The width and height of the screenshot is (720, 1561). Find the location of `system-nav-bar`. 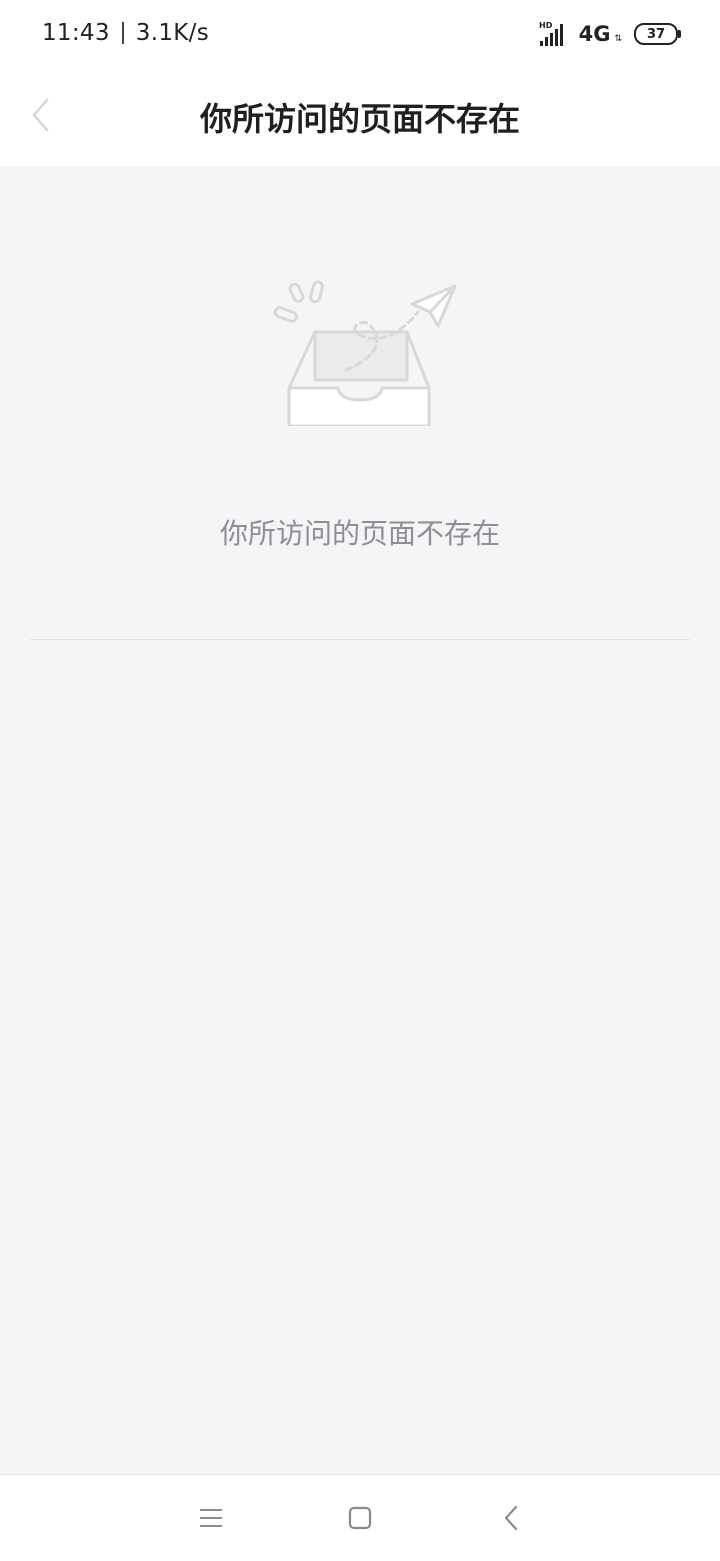

system-nav-bar is located at coordinates (360, 1517).